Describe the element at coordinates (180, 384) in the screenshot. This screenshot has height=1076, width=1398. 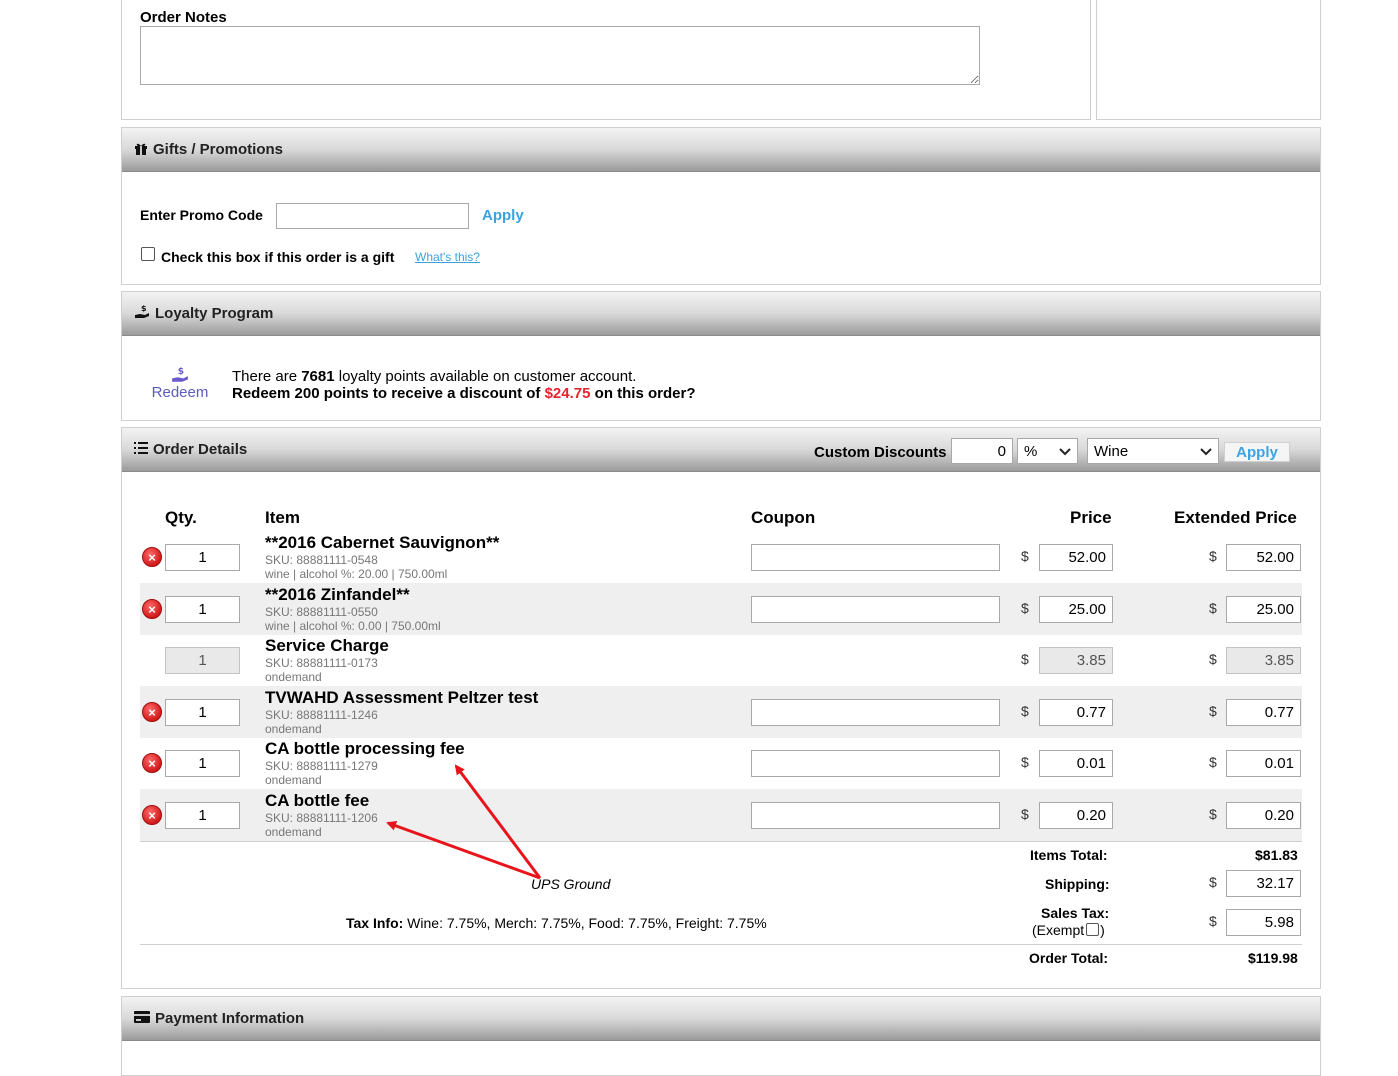
I see `redeem-button: $ Redeem` at that location.